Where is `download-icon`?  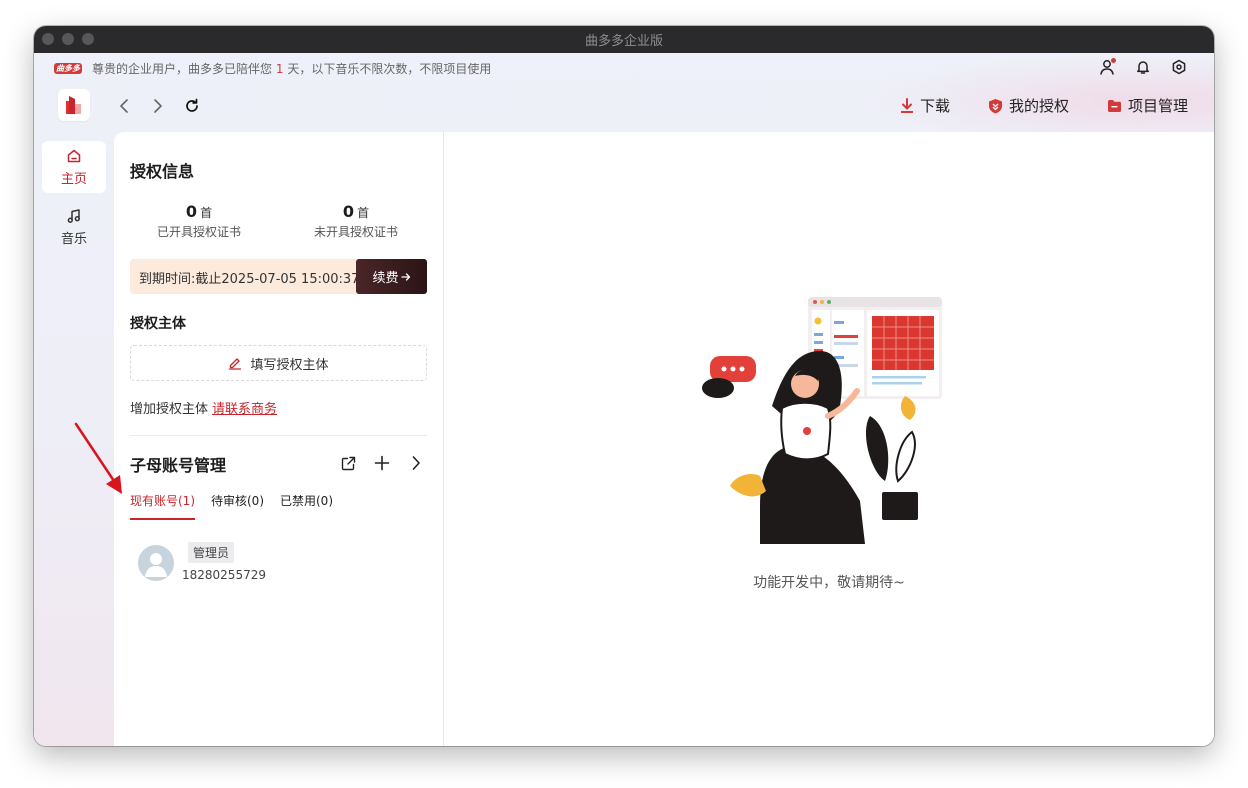 download-icon is located at coordinates (906, 105).